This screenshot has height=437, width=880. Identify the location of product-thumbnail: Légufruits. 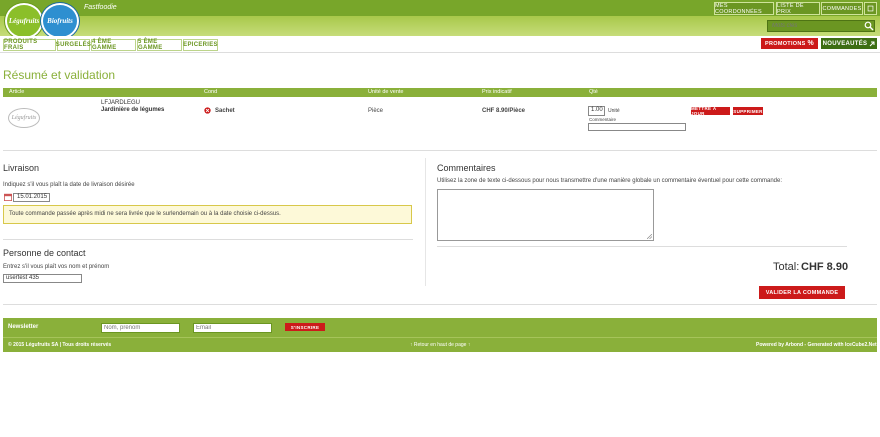
(24, 118).